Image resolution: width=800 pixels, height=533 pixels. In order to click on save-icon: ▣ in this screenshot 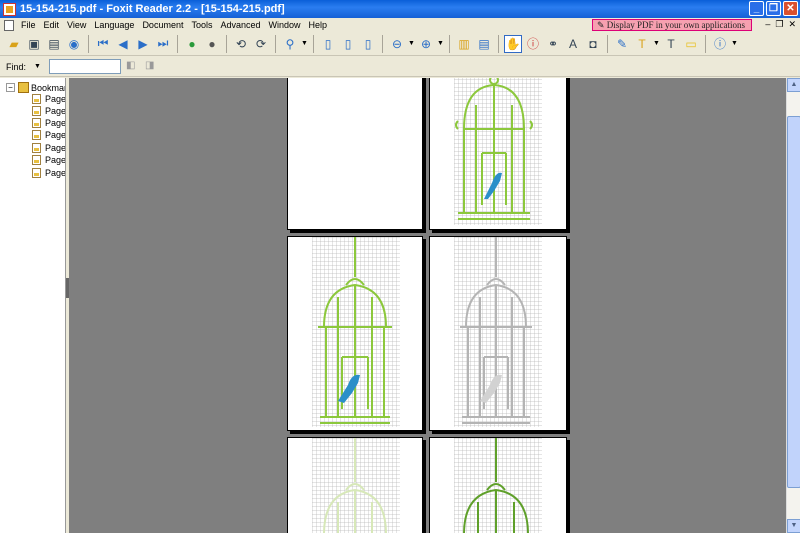, I will do `click(34, 44)`.